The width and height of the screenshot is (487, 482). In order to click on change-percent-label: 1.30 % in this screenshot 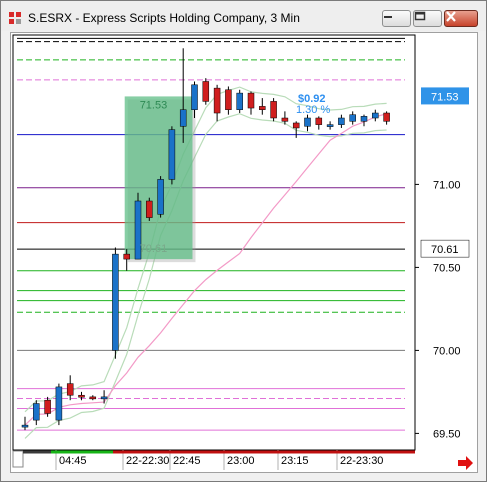, I will do `click(313, 110)`.